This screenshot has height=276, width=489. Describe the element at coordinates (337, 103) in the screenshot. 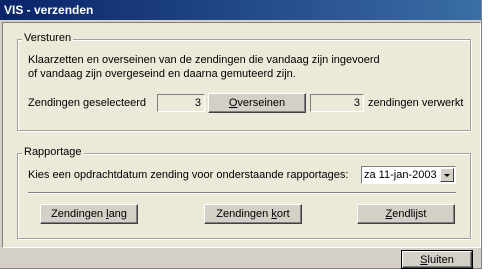

I see `processed-count-field: 3` at that location.